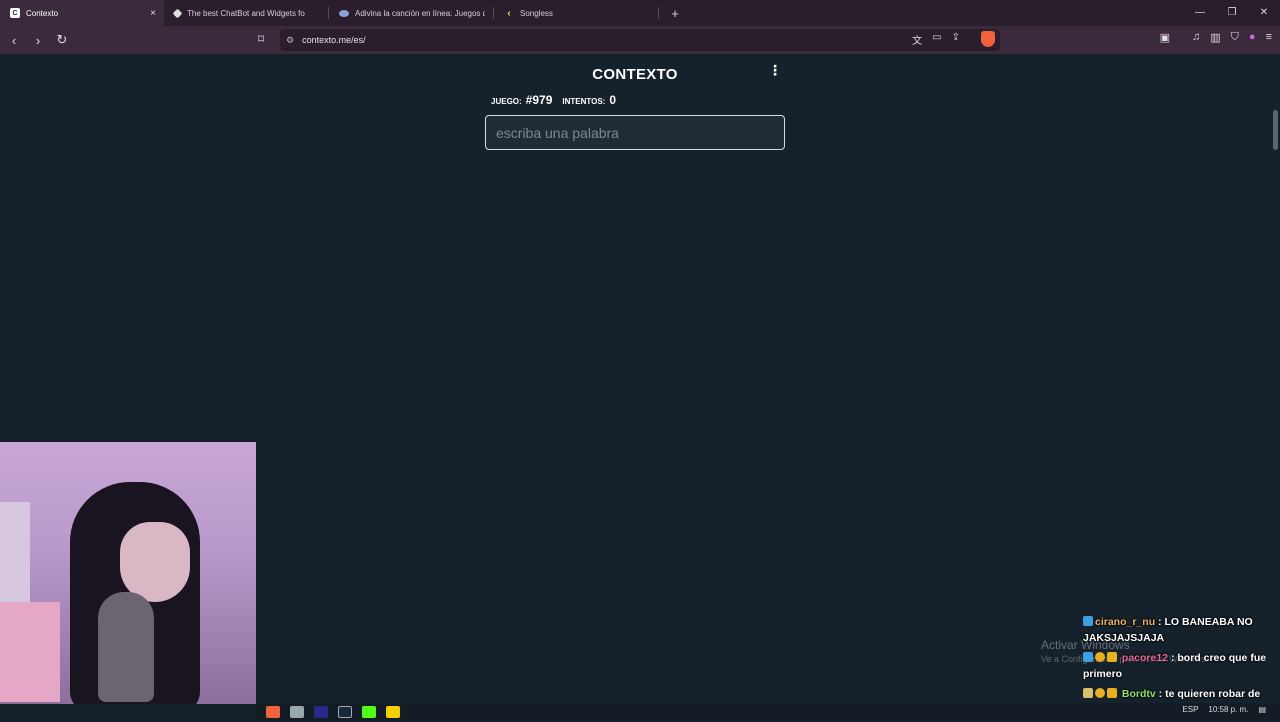 The width and height of the screenshot is (1280, 722). I want to click on minimize-icon: —, so click(1200, 13).